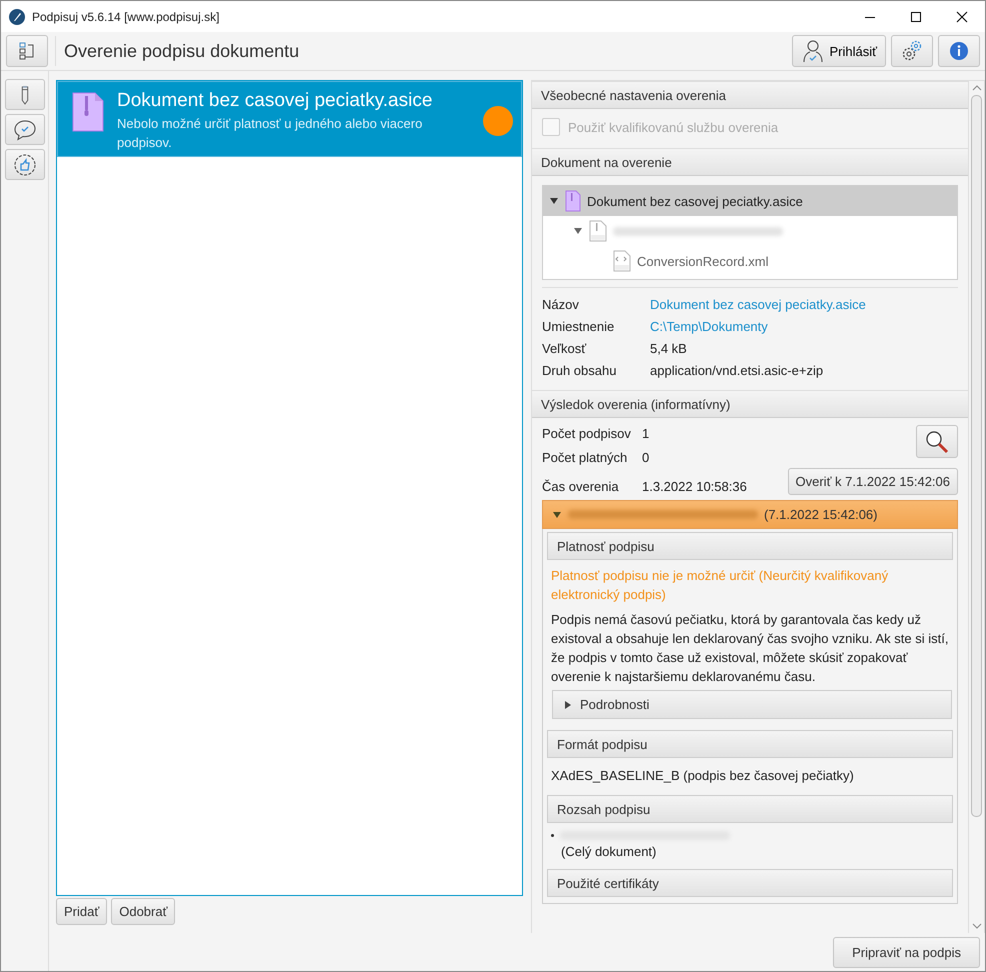 The height and width of the screenshot is (972, 986). I want to click on stat-label: Čas overenia, so click(581, 486).